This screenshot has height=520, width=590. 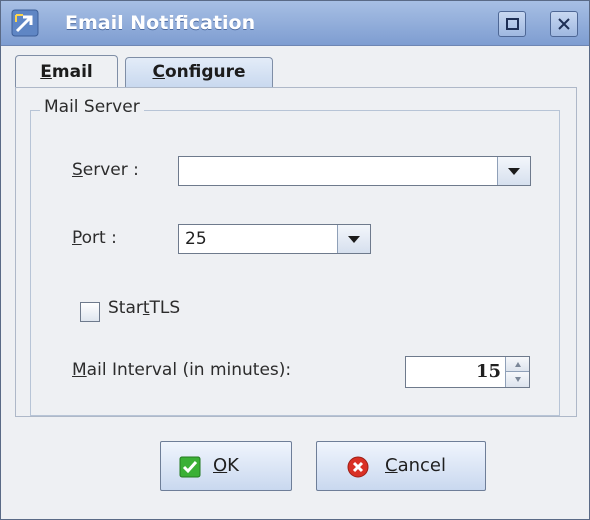 What do you see at coordinates (105, 170) in the screenshot?
I see `server-label: Server :` at bounding box center [105, 170].